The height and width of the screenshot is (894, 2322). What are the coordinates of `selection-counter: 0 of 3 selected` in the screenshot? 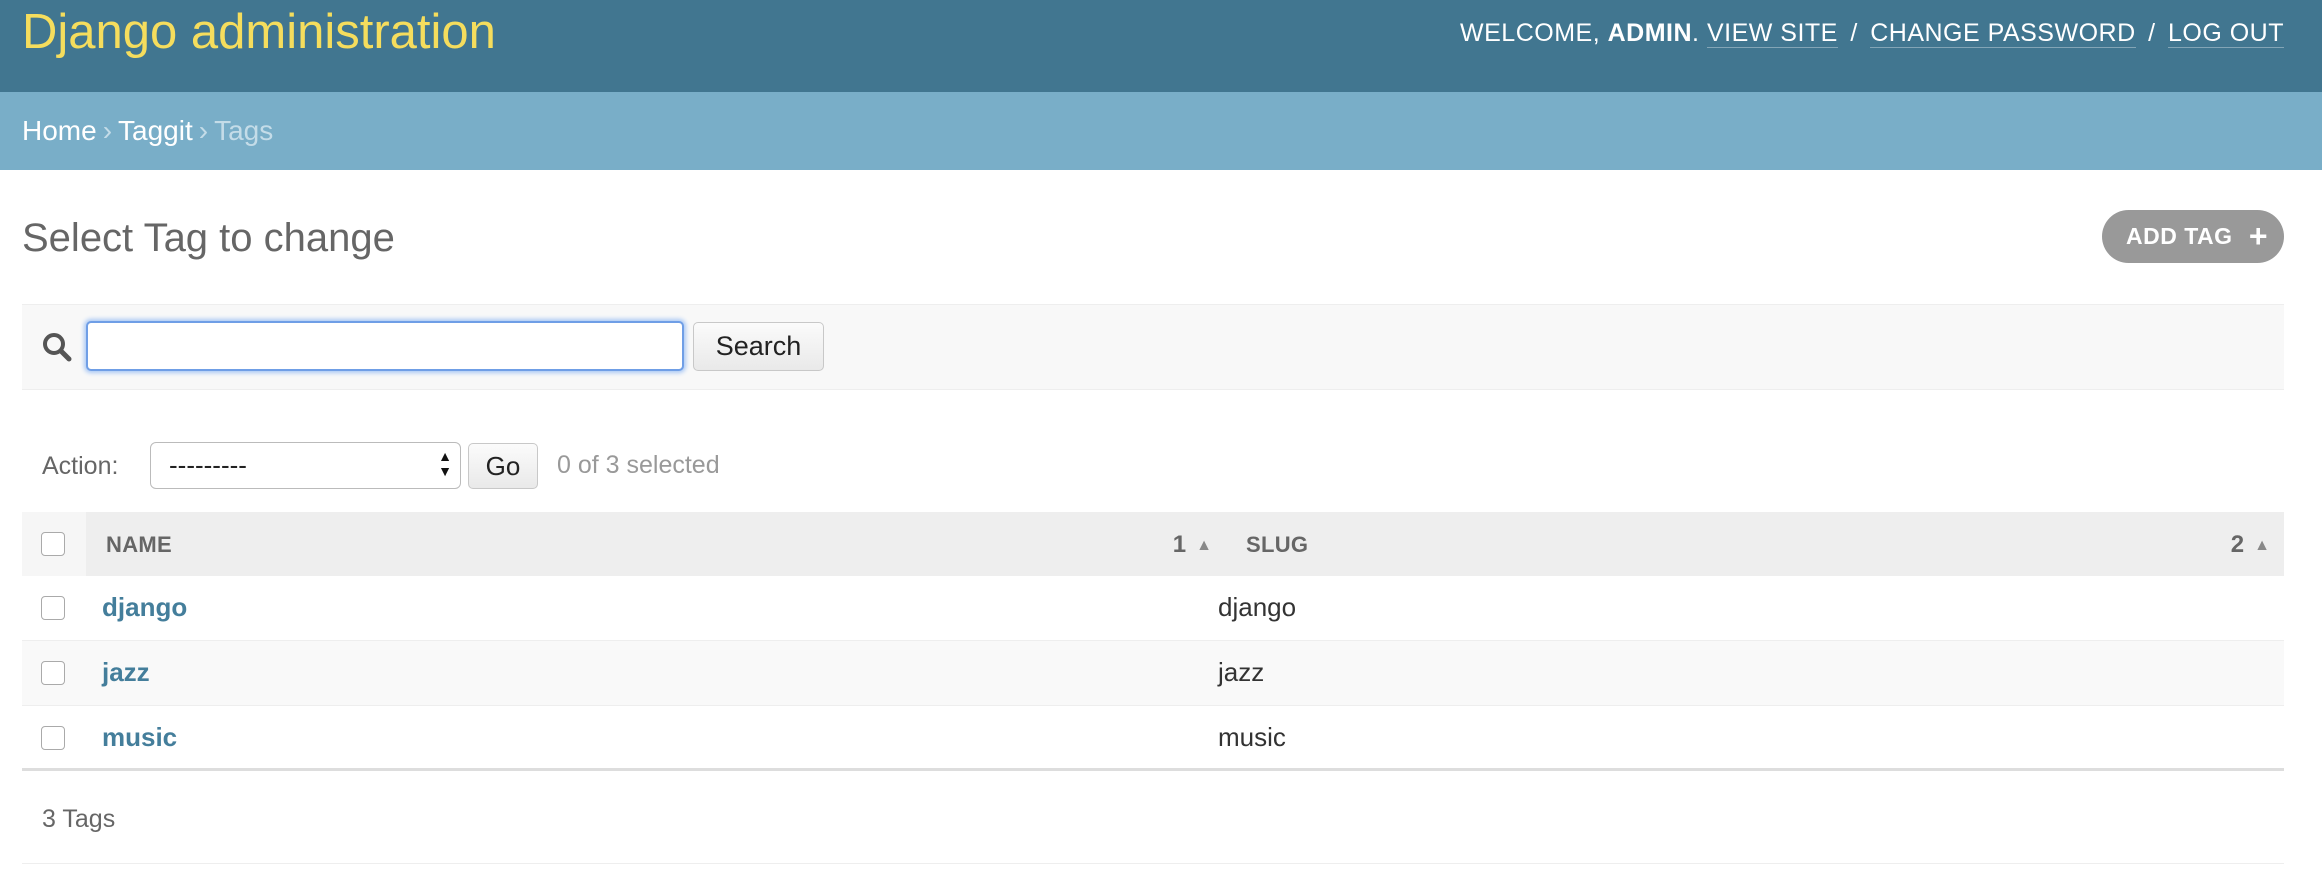 It's located at (638, 465).